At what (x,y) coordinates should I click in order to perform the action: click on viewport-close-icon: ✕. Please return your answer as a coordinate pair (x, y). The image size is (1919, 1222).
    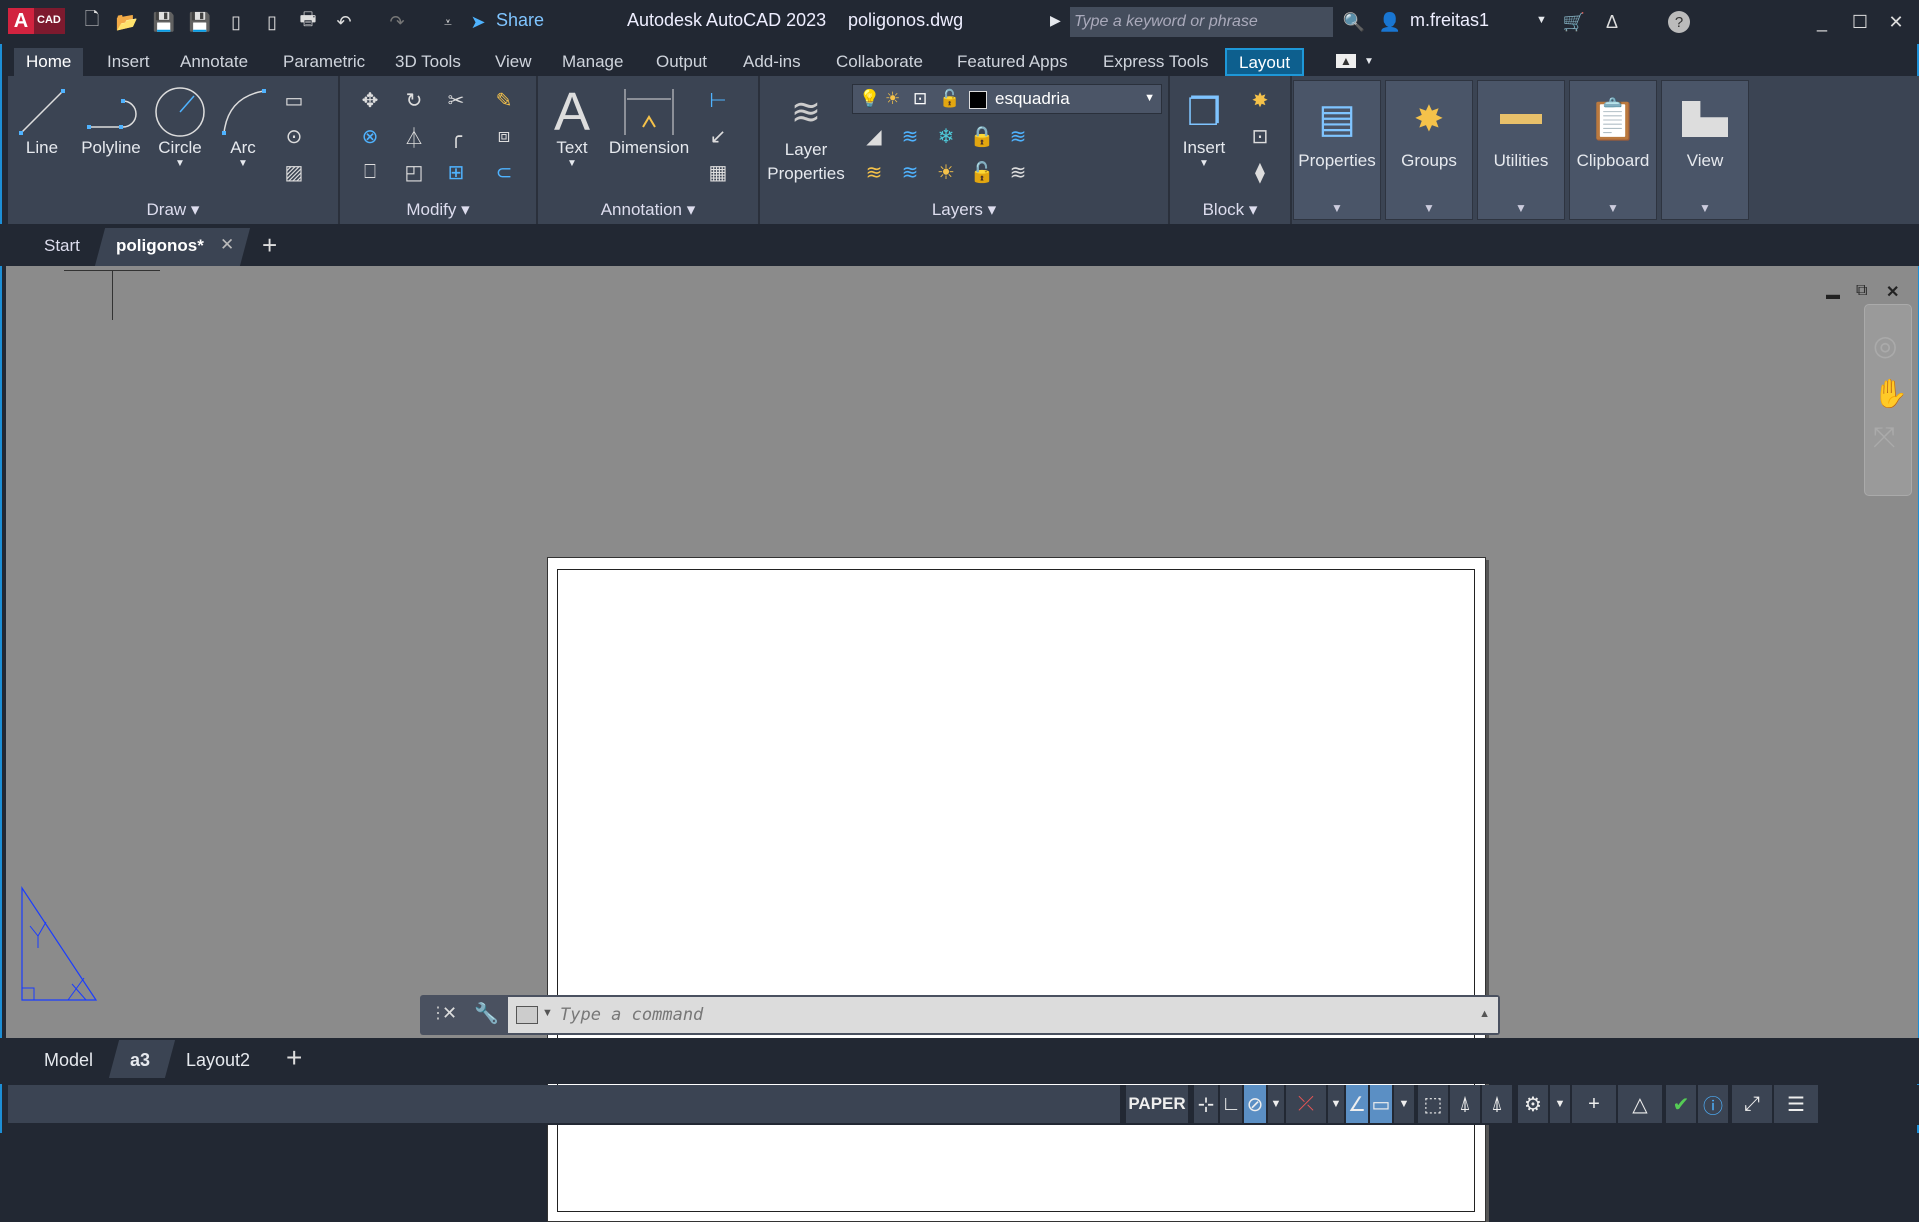
    Looking at the image, I should click on (1892, 292).